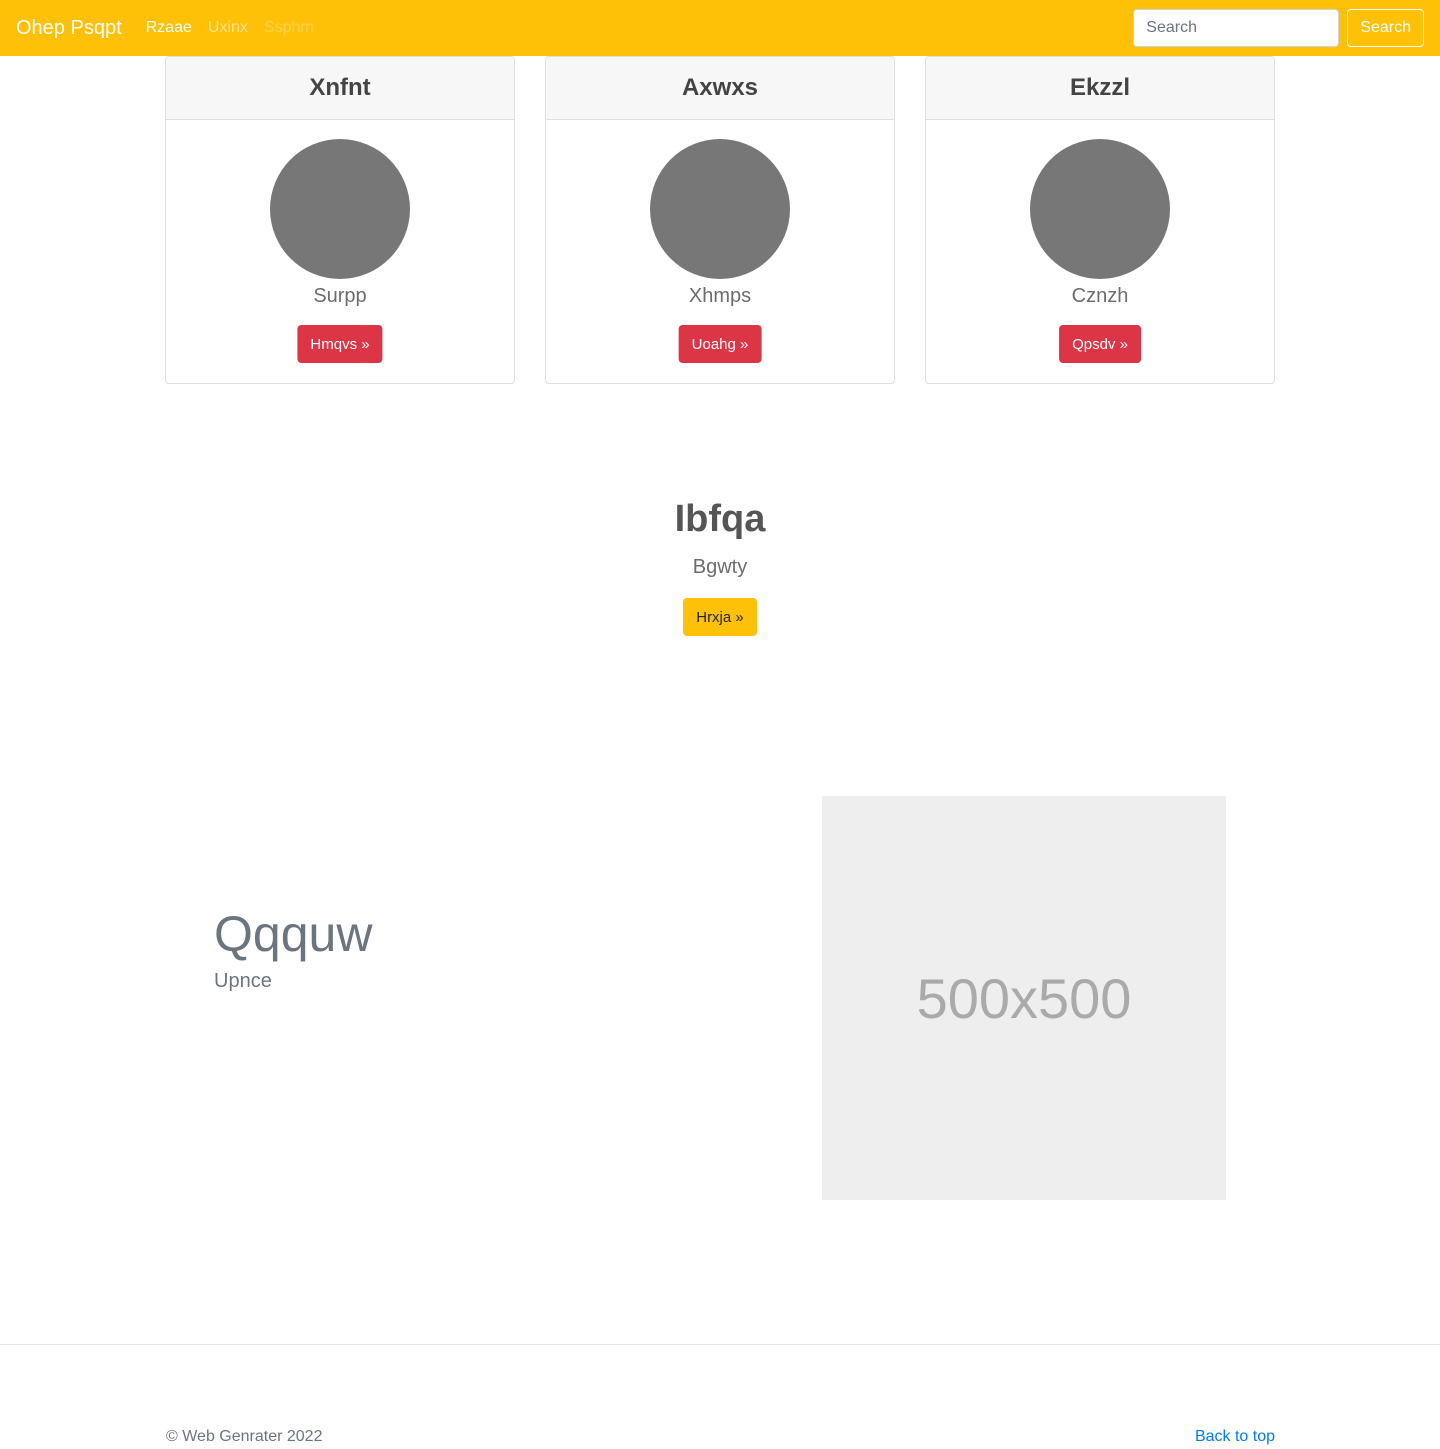  Describe the element at coordinates (244, 1436) in the screenshot. I see `footer-copyright: © Web Genrater 2022` at that location.